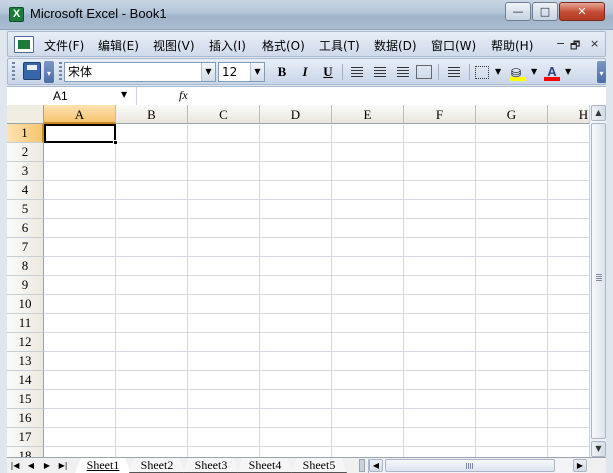 The height and width of the screenshot is (473, 613). What do you see at coordinates (568, 399) in the screenshot?
I see `cell-h15` at bounding box center [568, 399].